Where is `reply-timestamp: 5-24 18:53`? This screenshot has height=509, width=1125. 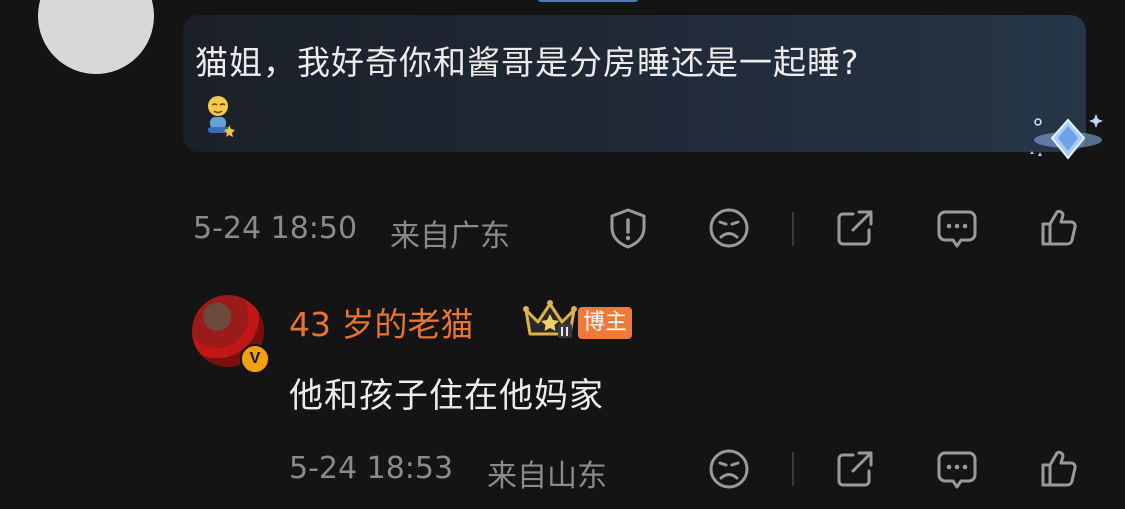
reply-timestamp: 5-24 18:53 is located at coordinates (371, 468).